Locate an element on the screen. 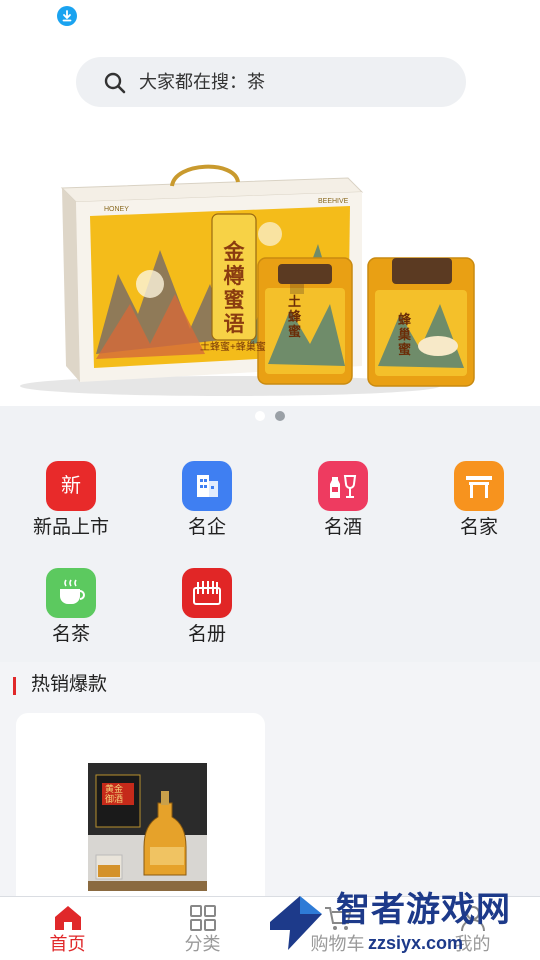  category-label: 名家 is located at coordinates (478, 527).